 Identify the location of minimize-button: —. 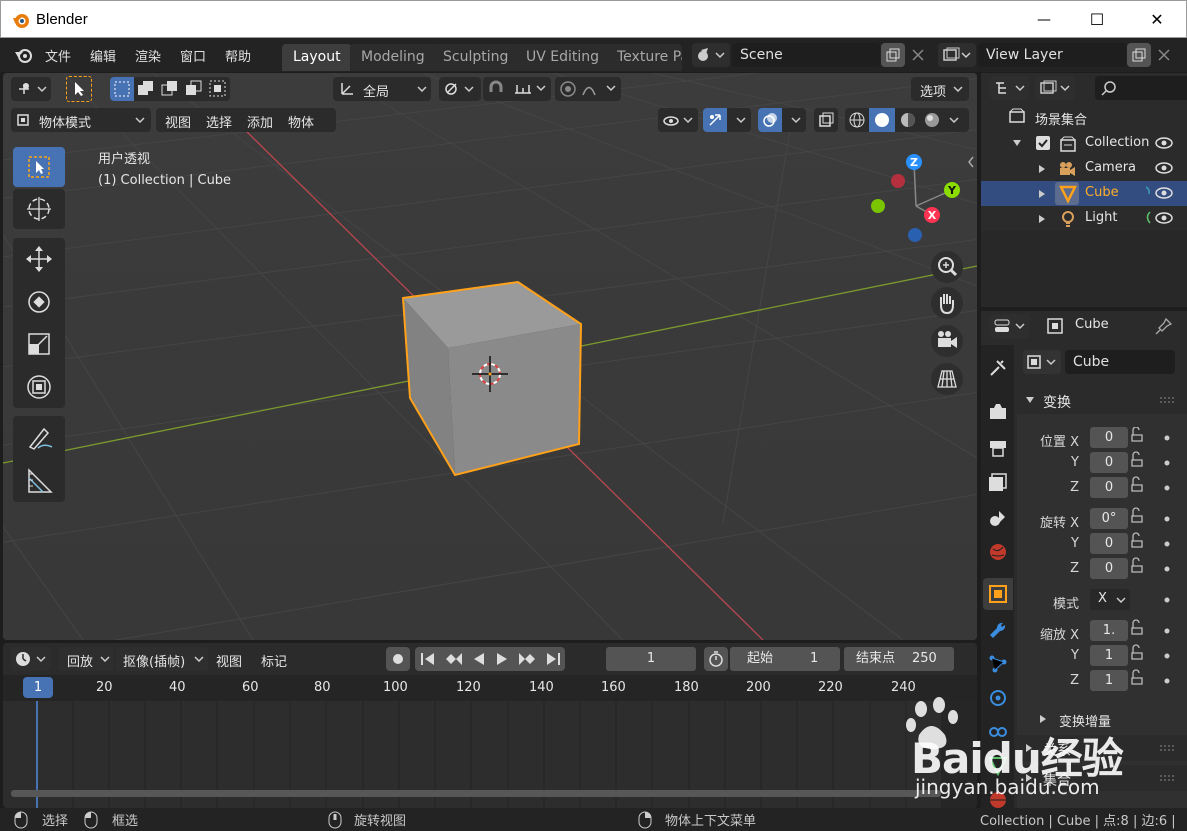
(1044, 19).